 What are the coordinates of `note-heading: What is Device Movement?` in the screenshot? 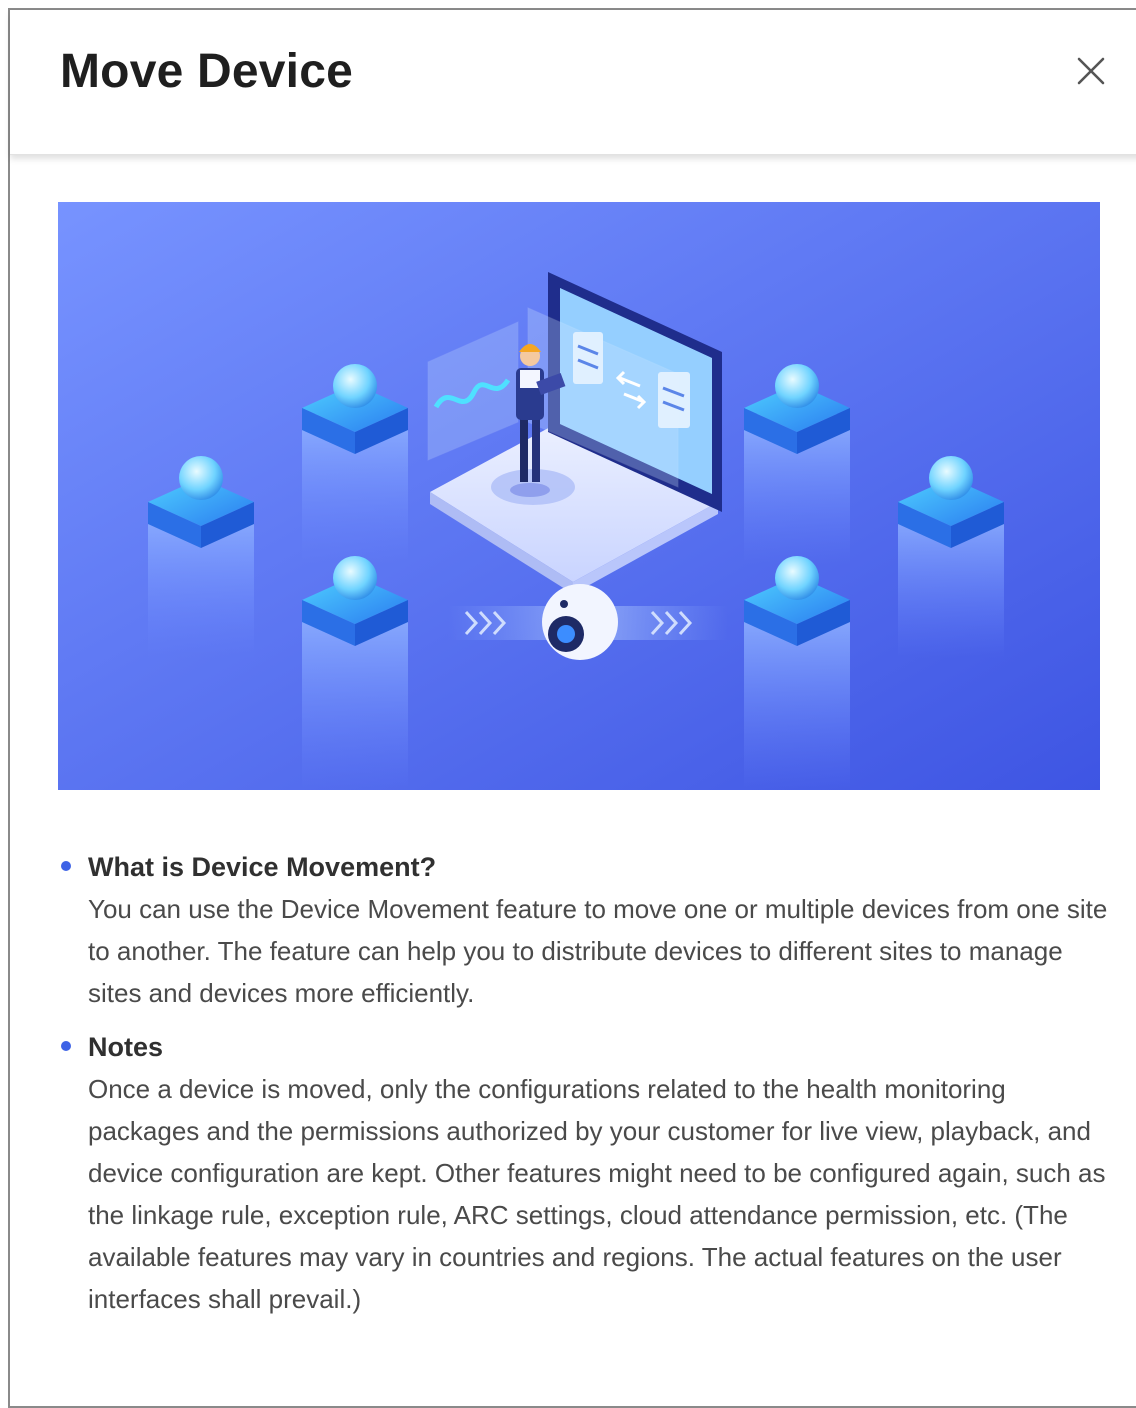 It's located at (262, 867).